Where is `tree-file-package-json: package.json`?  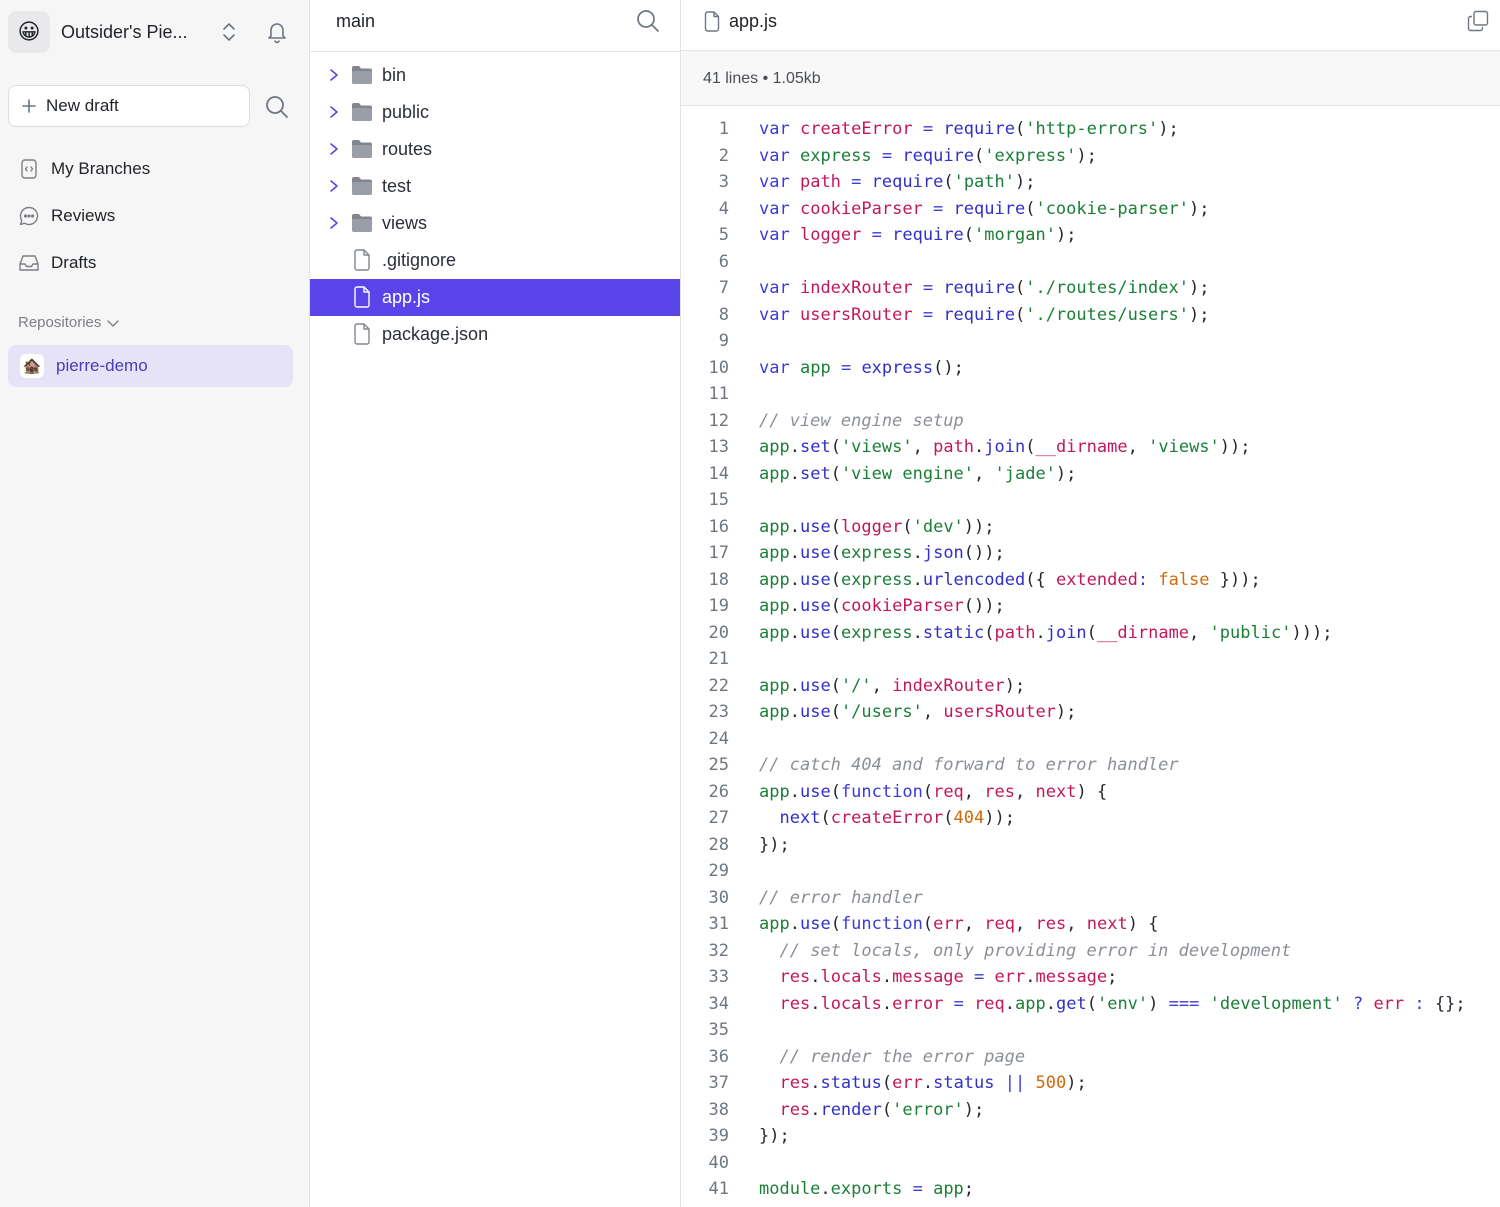 tree-file-package-json: package.json is located at coordinates (495, 334).